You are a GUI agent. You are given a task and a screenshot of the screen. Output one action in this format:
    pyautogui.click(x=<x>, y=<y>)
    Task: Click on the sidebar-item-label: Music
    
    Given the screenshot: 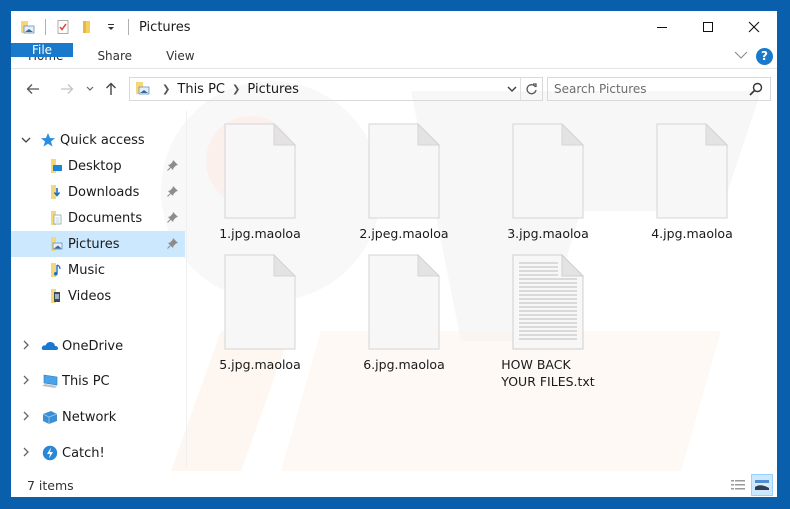 What is the action you would take?
    pyautogui.click(x=86, y=270)
    